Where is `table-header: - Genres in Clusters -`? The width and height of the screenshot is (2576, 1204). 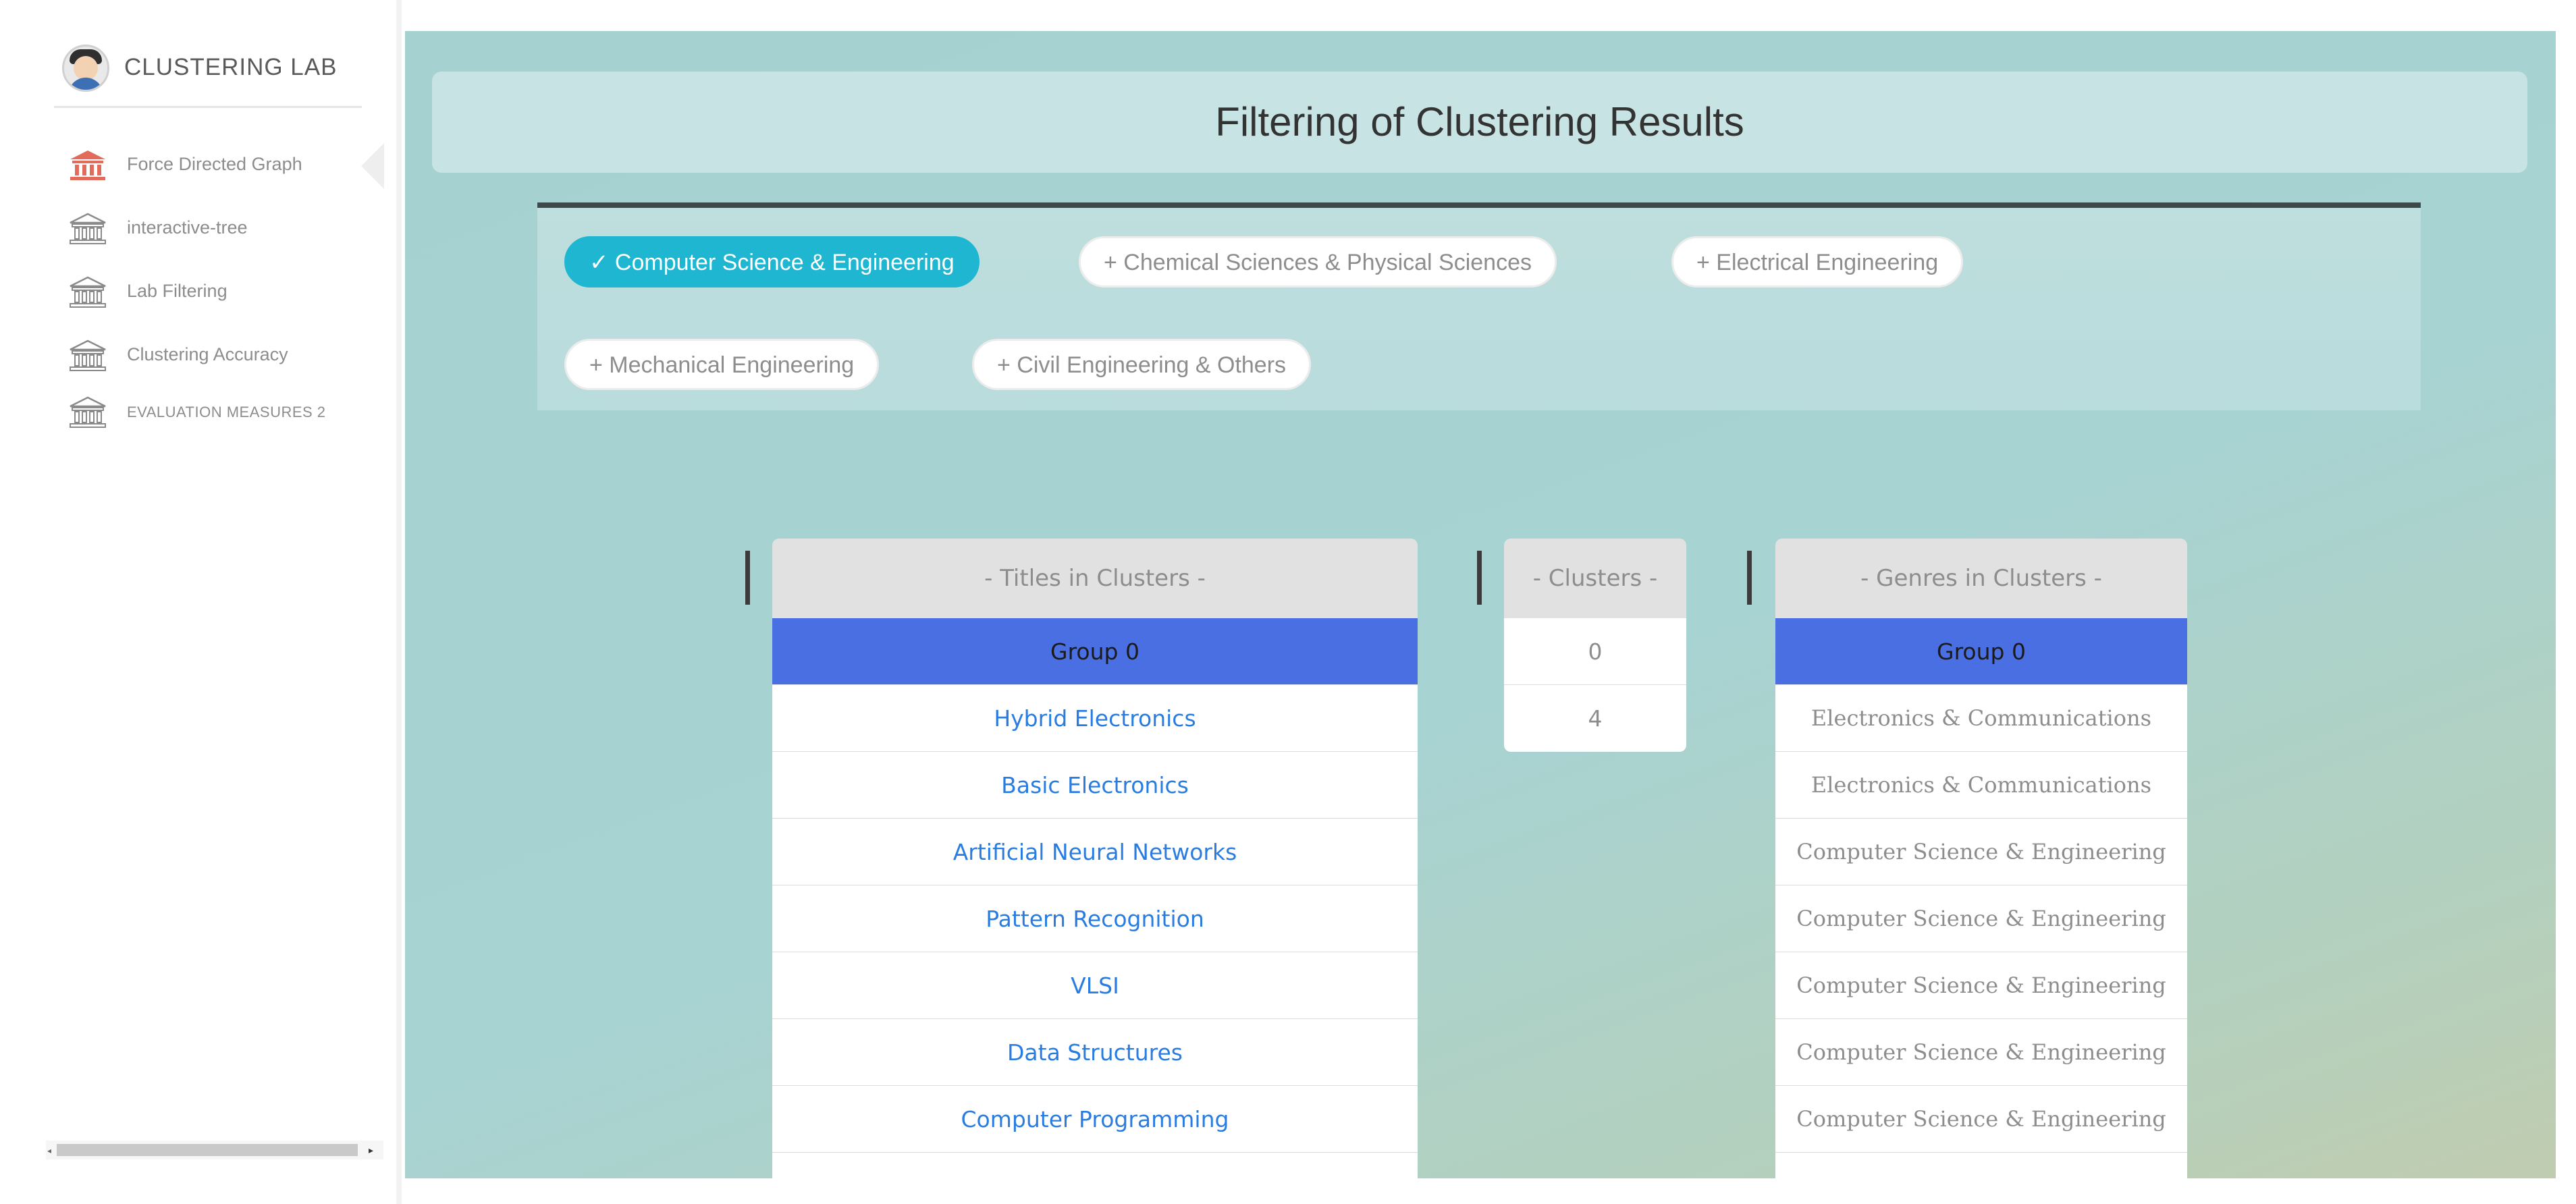 table-header: - Genres in Clusters - is located at coordinates (1981, 578).